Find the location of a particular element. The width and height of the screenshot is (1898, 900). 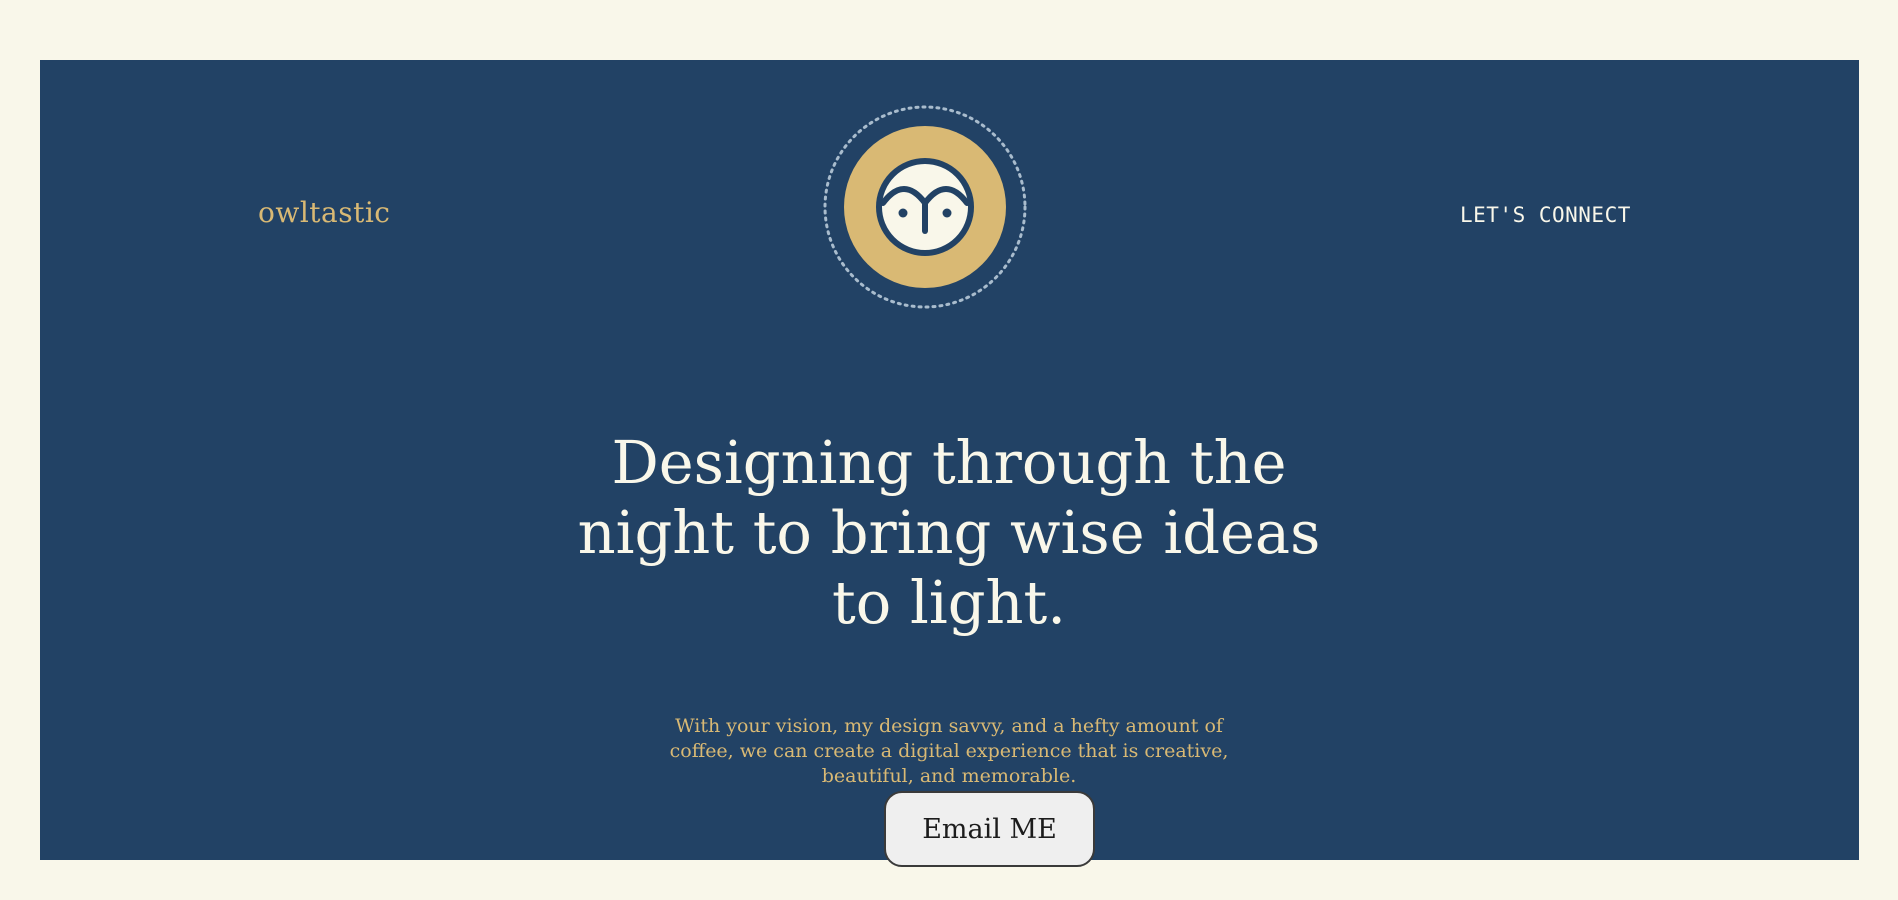

brand-logo-text: owltastic is located at coordinates (324, 212).